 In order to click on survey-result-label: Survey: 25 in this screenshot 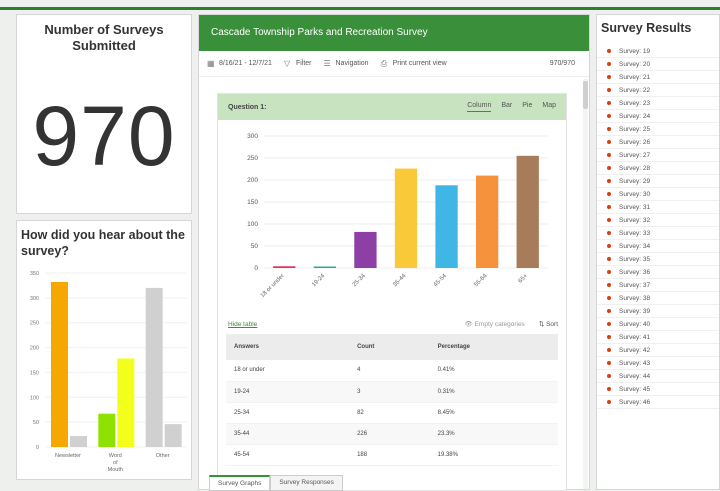, I will do `click(635, 129)`.